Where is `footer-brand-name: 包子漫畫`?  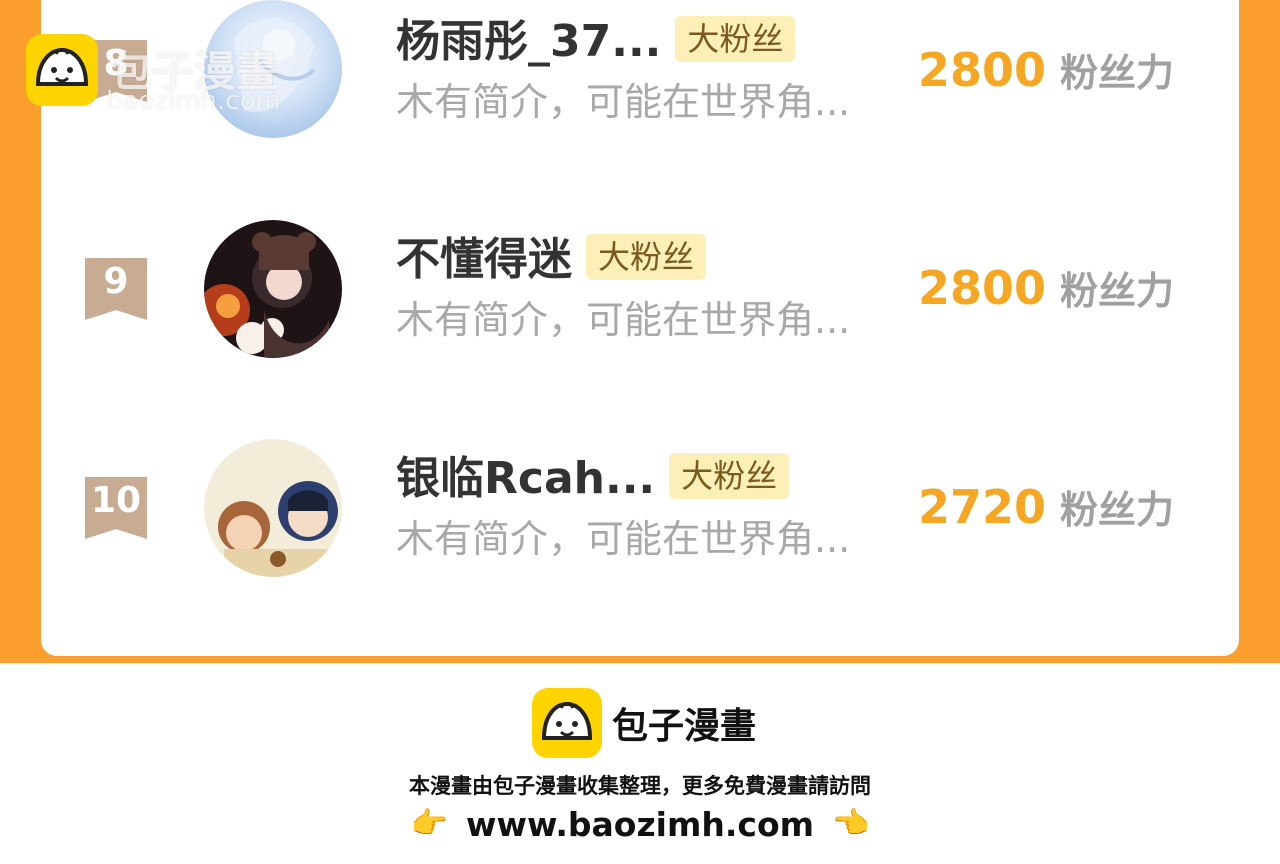
footer-brand-name: 包子漫畫 is located at coordinates (684, 726).